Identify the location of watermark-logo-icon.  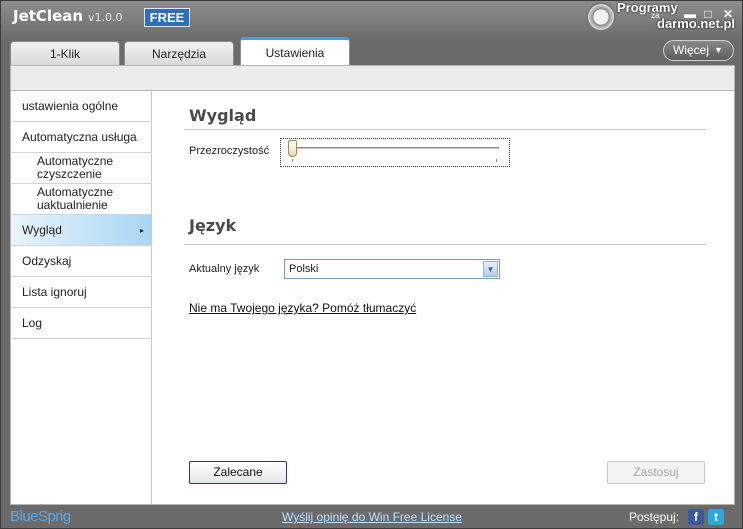
(601, 17).